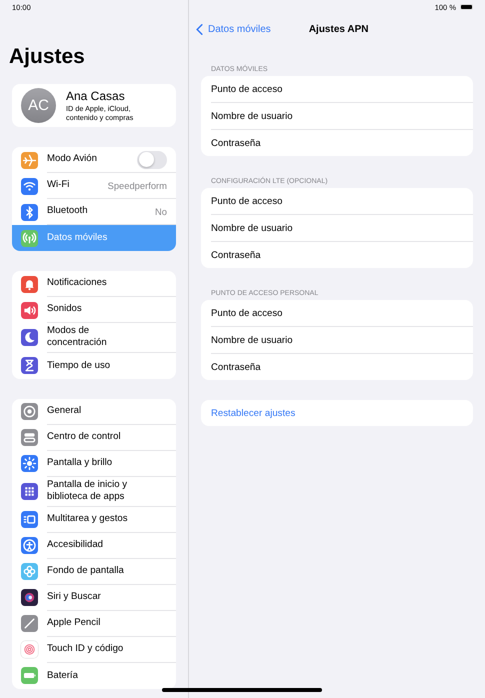 The height and width of the screenshot is (698, 485). I want to click on bluetooth-icon, so click(29, 212).